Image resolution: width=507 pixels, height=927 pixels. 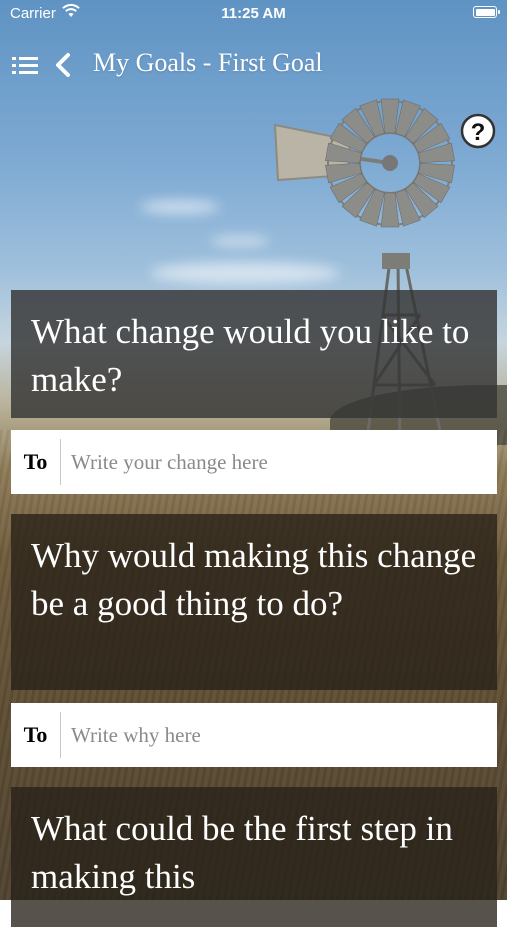 I want to click on page-title: My Goals - First Goal, so click(x=208, y=62).